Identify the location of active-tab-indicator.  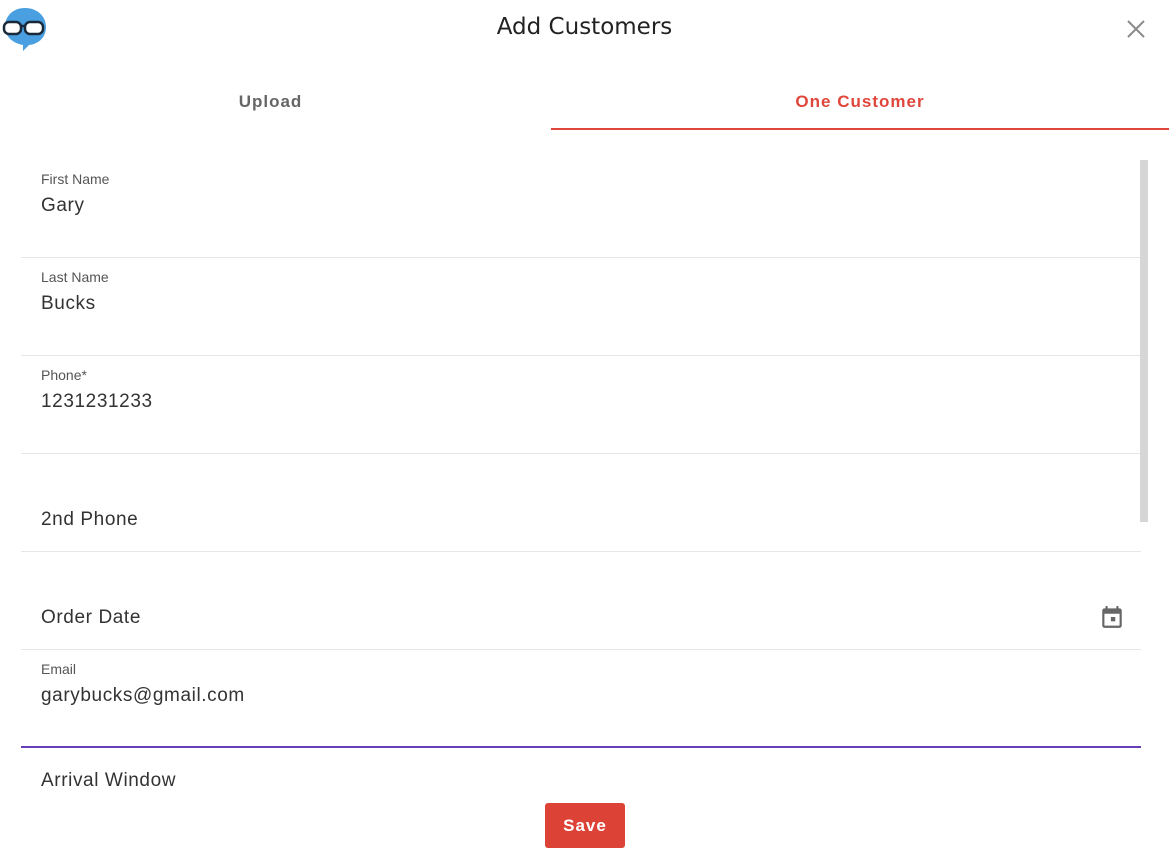
(860, 129).